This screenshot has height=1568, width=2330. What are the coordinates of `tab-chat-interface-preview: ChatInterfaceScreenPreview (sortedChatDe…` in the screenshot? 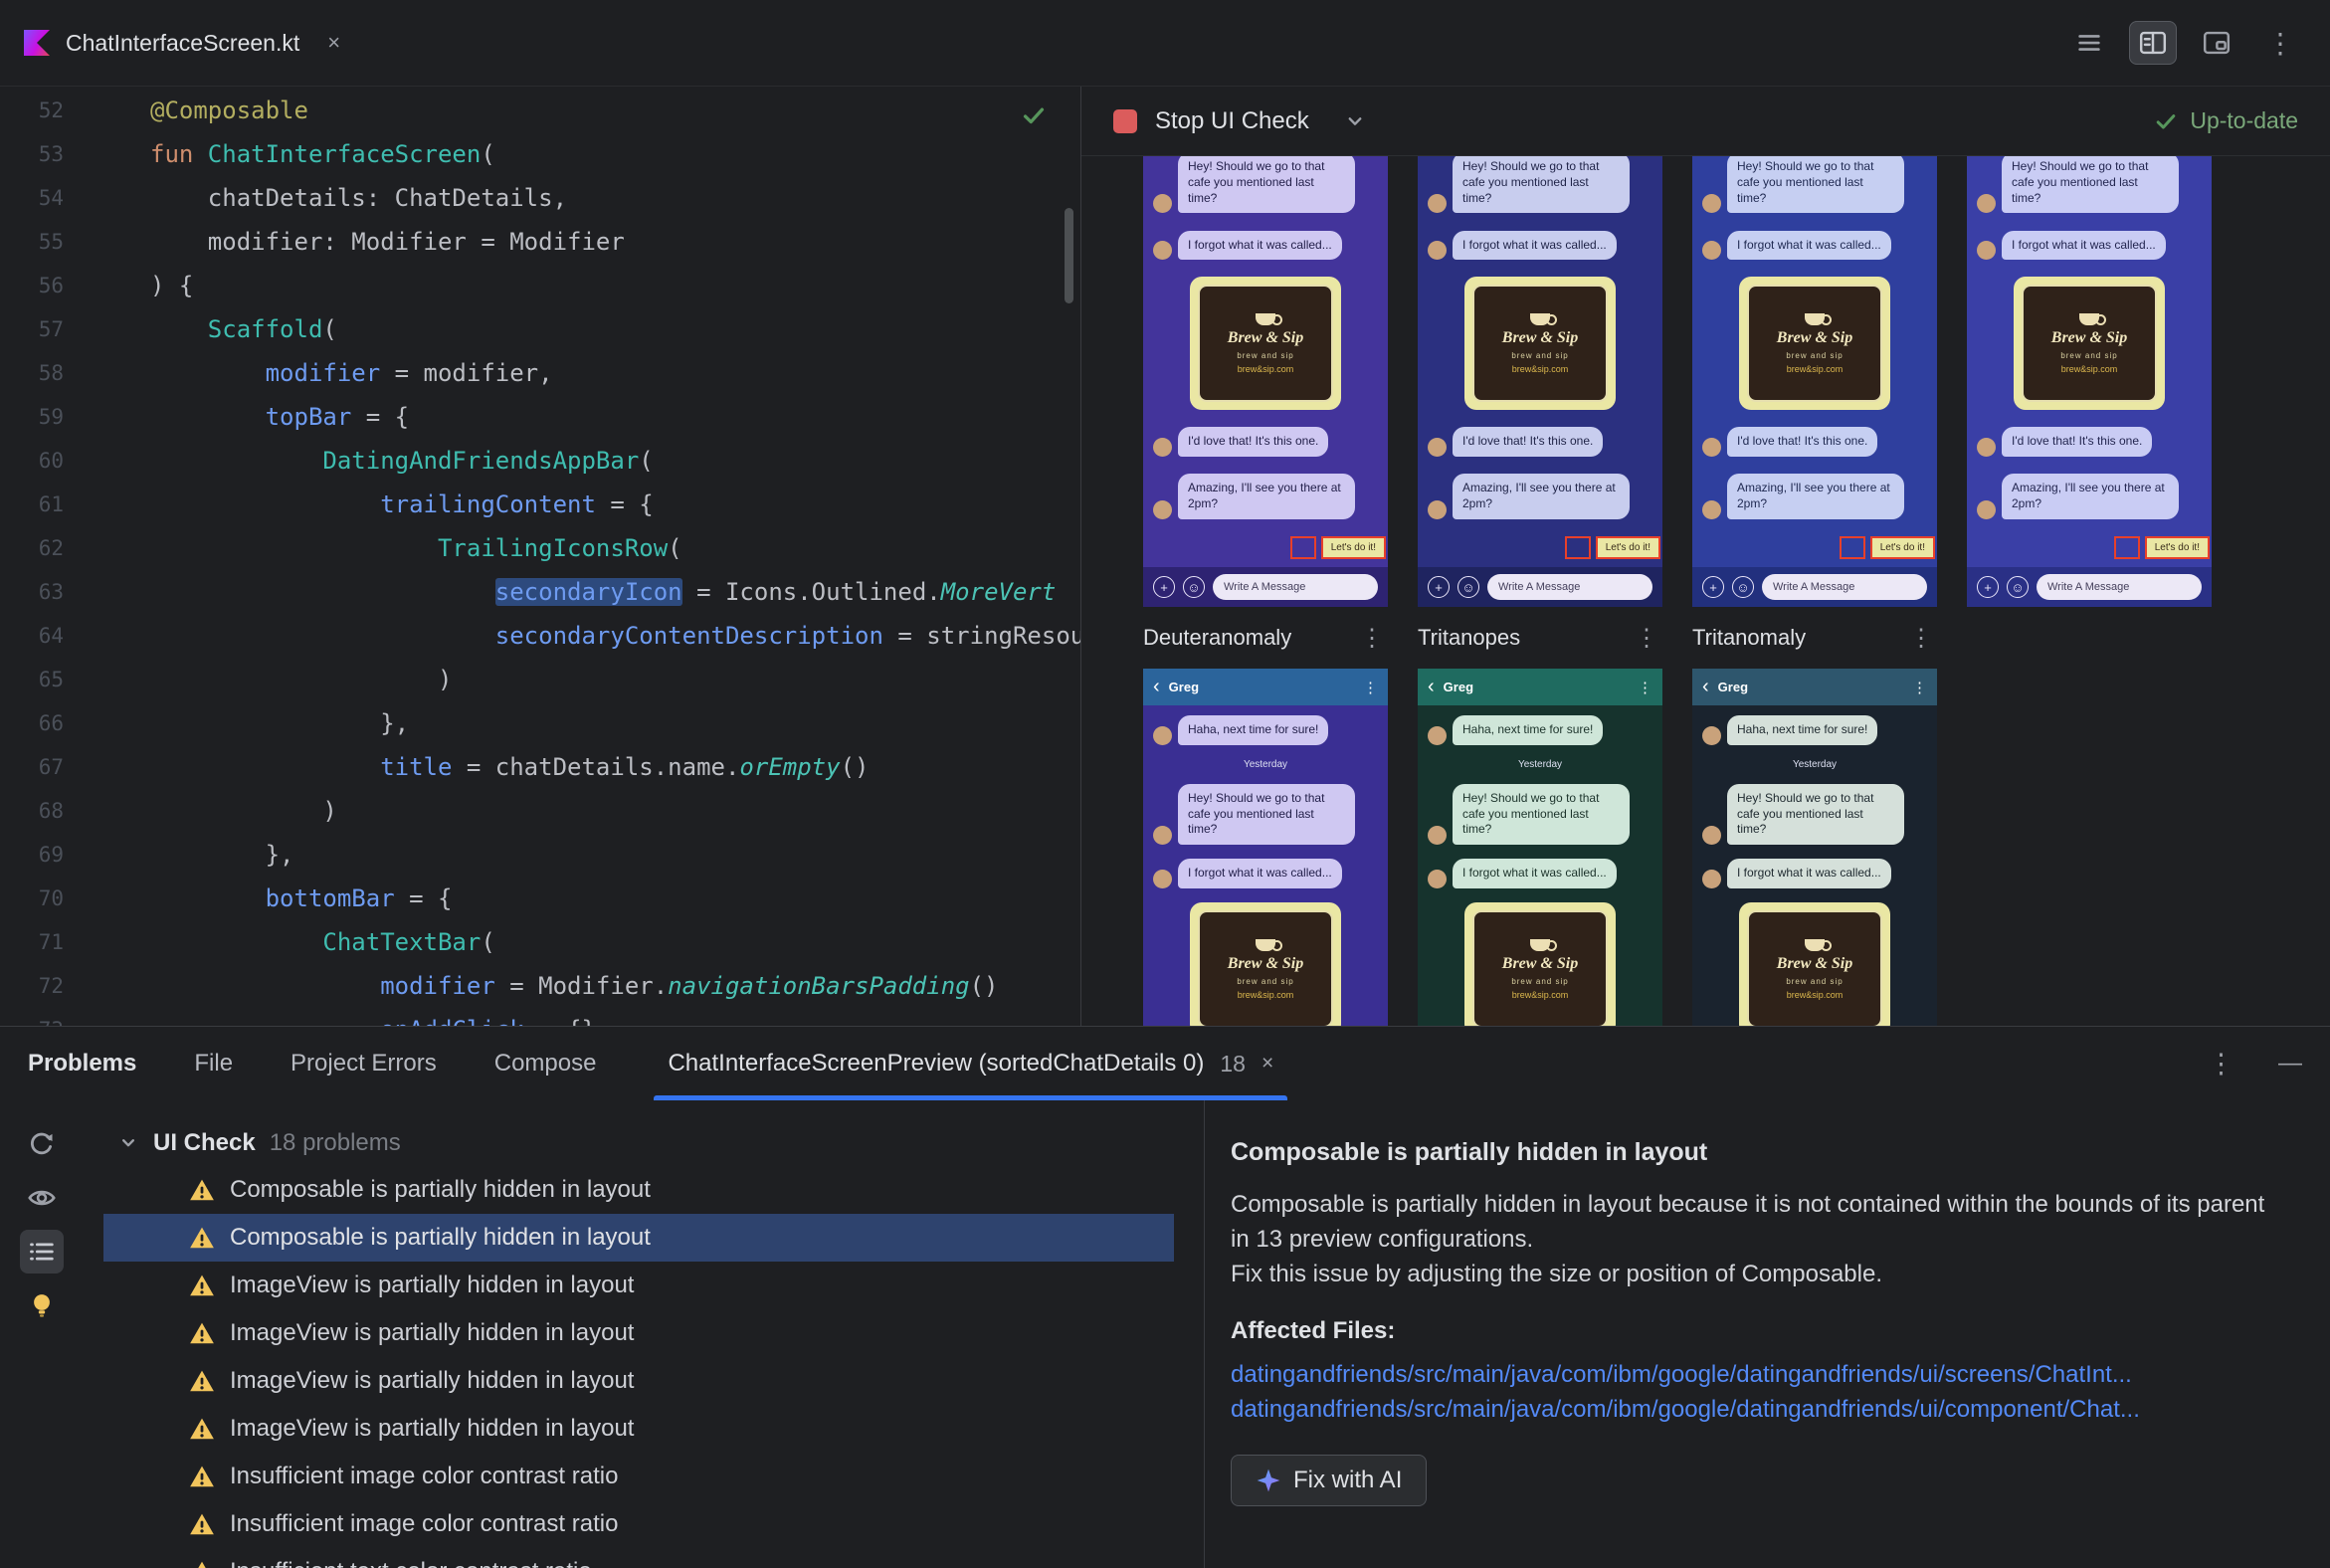 It's located at (971, 1063).